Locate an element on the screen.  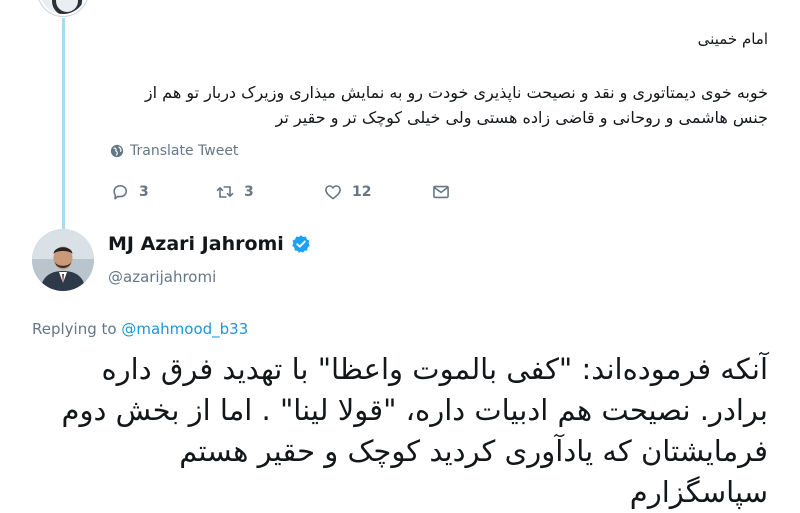
retweet-icon is located at coordinates (225, 192).